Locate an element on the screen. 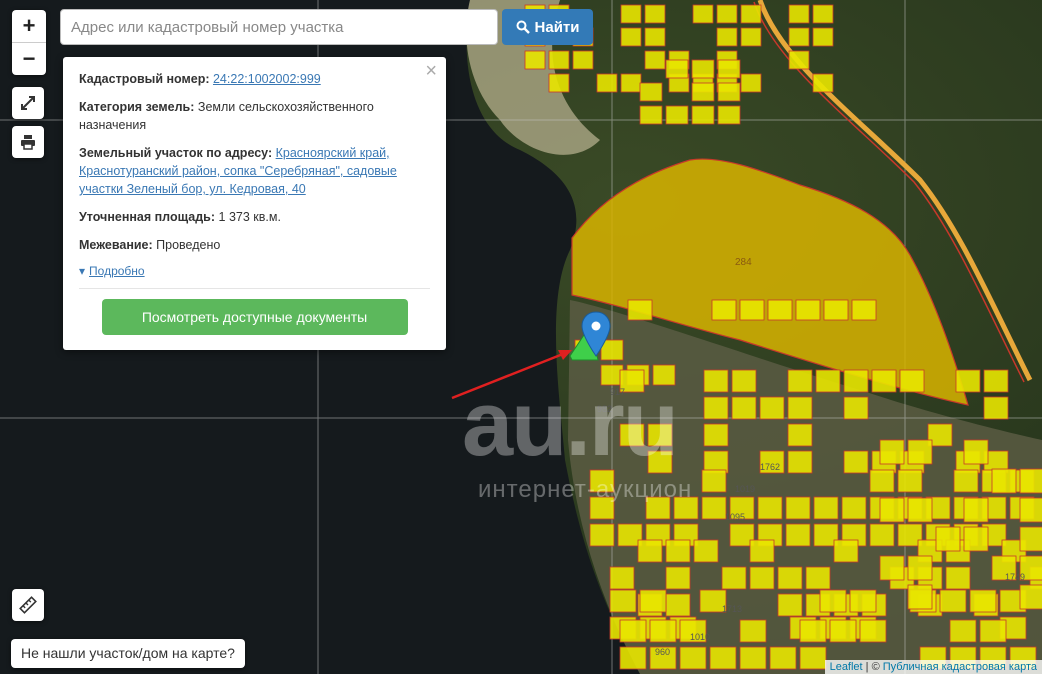 The height and width of the screenshot is (674, 1042). zoom-in-button: + is located at coordinates (29, 26).